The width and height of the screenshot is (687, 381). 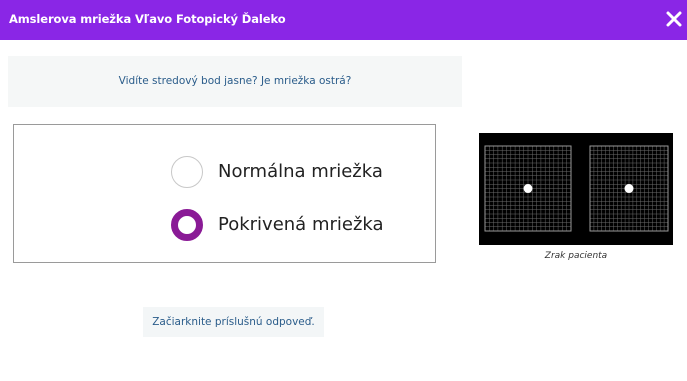 I want to click on option-normal-grid: Normálna mriežka, so click(x=296, y=174).